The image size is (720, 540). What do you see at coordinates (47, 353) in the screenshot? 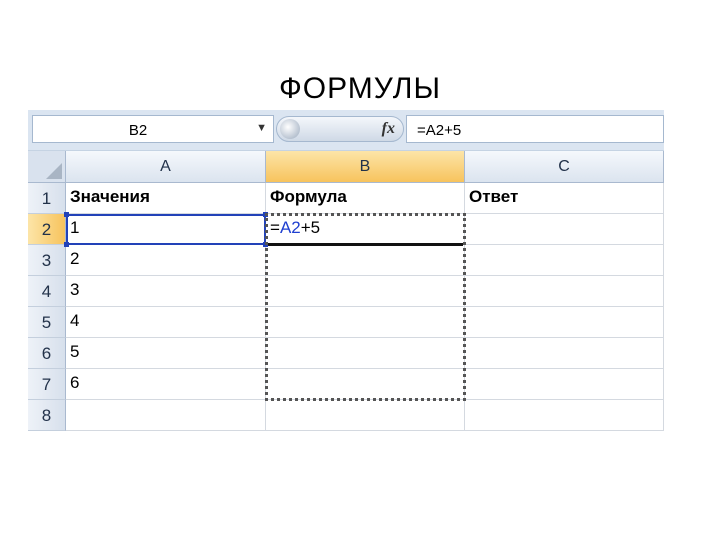
I see `row-header-6: 6` at bounding box center [47, 353].